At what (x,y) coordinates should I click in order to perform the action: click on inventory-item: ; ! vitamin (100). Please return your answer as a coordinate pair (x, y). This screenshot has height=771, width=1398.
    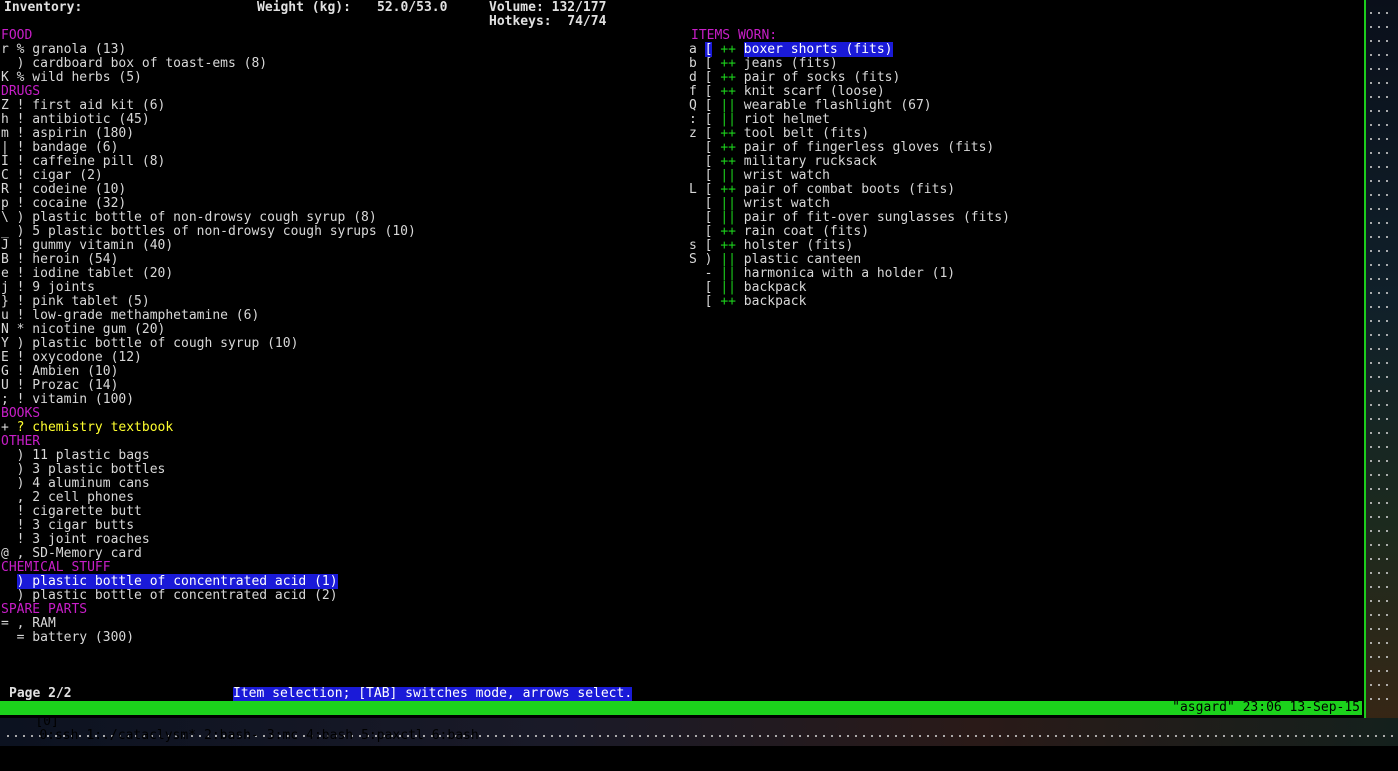
    Looking at the image, I should click on (67, 400).